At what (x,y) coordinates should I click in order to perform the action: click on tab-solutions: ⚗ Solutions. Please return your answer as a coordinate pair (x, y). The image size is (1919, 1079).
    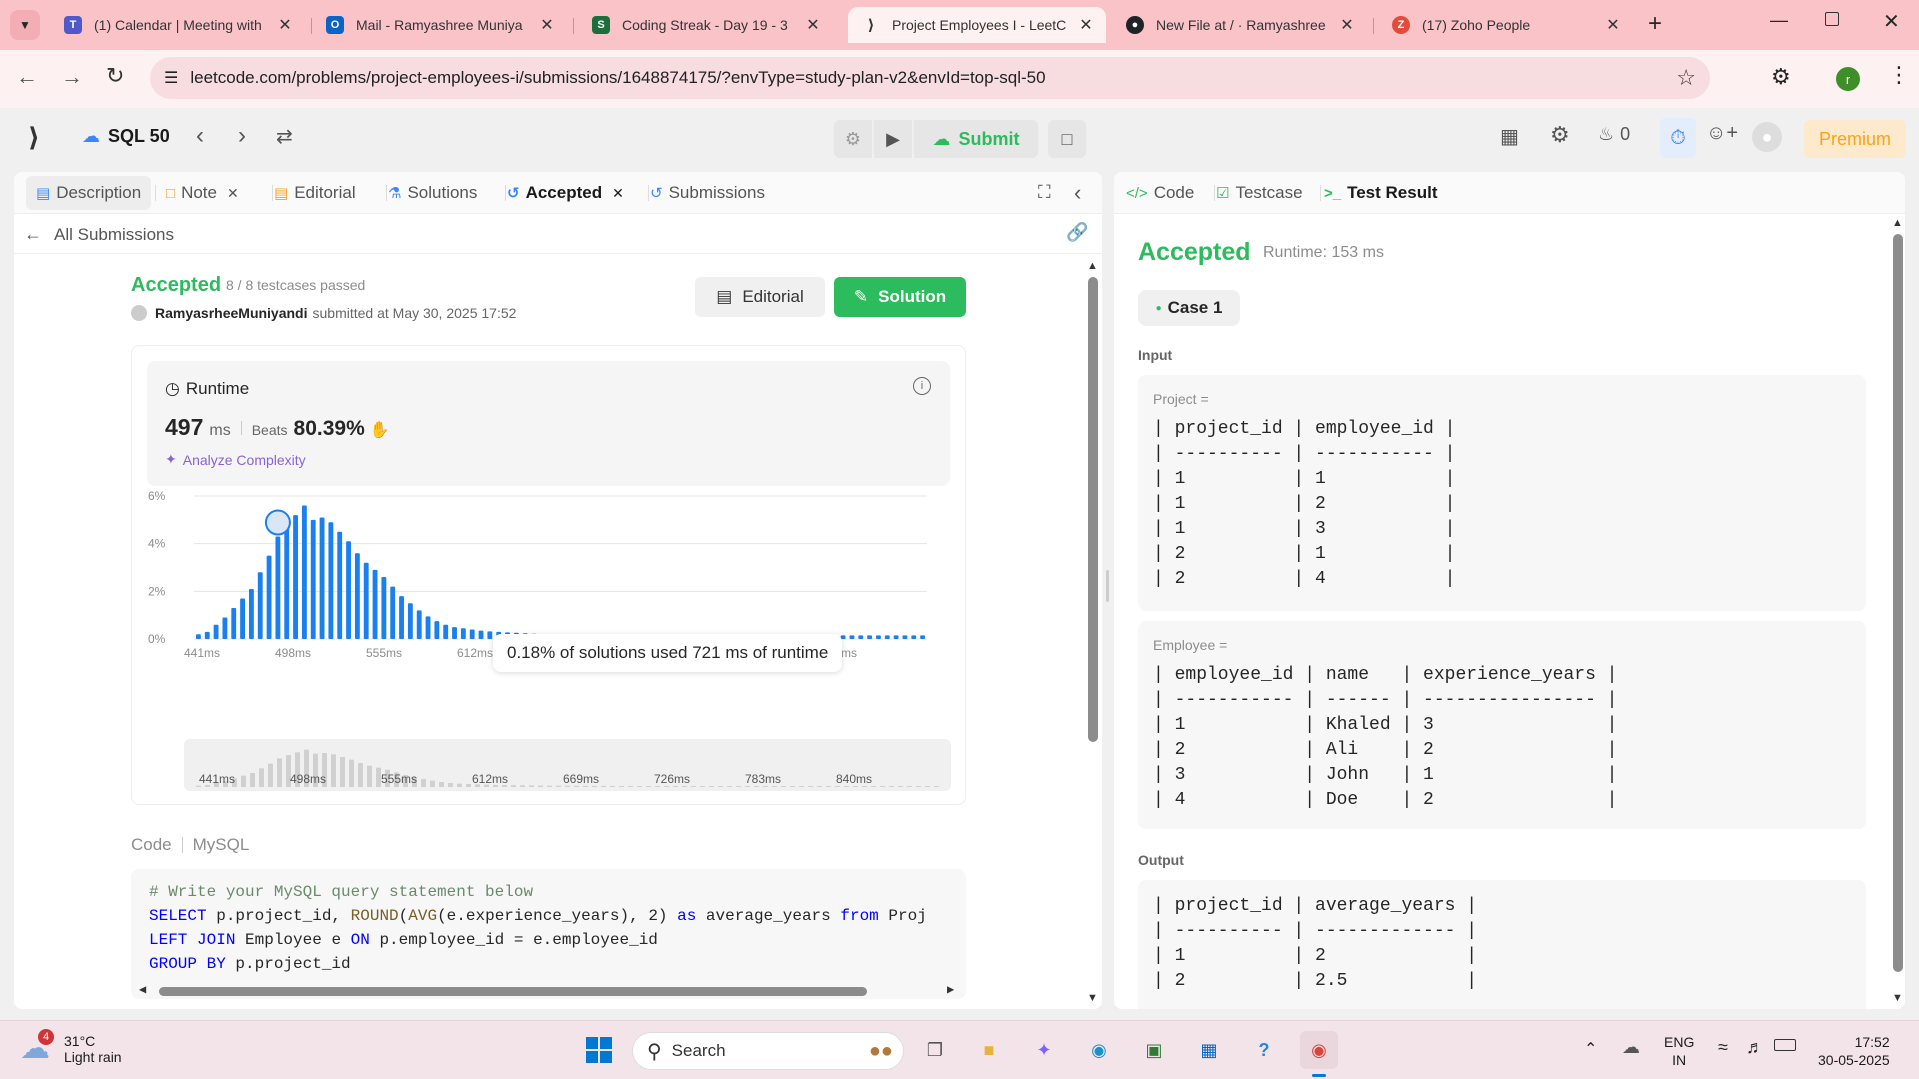
    Looking at the image, I should click on (432, 193).